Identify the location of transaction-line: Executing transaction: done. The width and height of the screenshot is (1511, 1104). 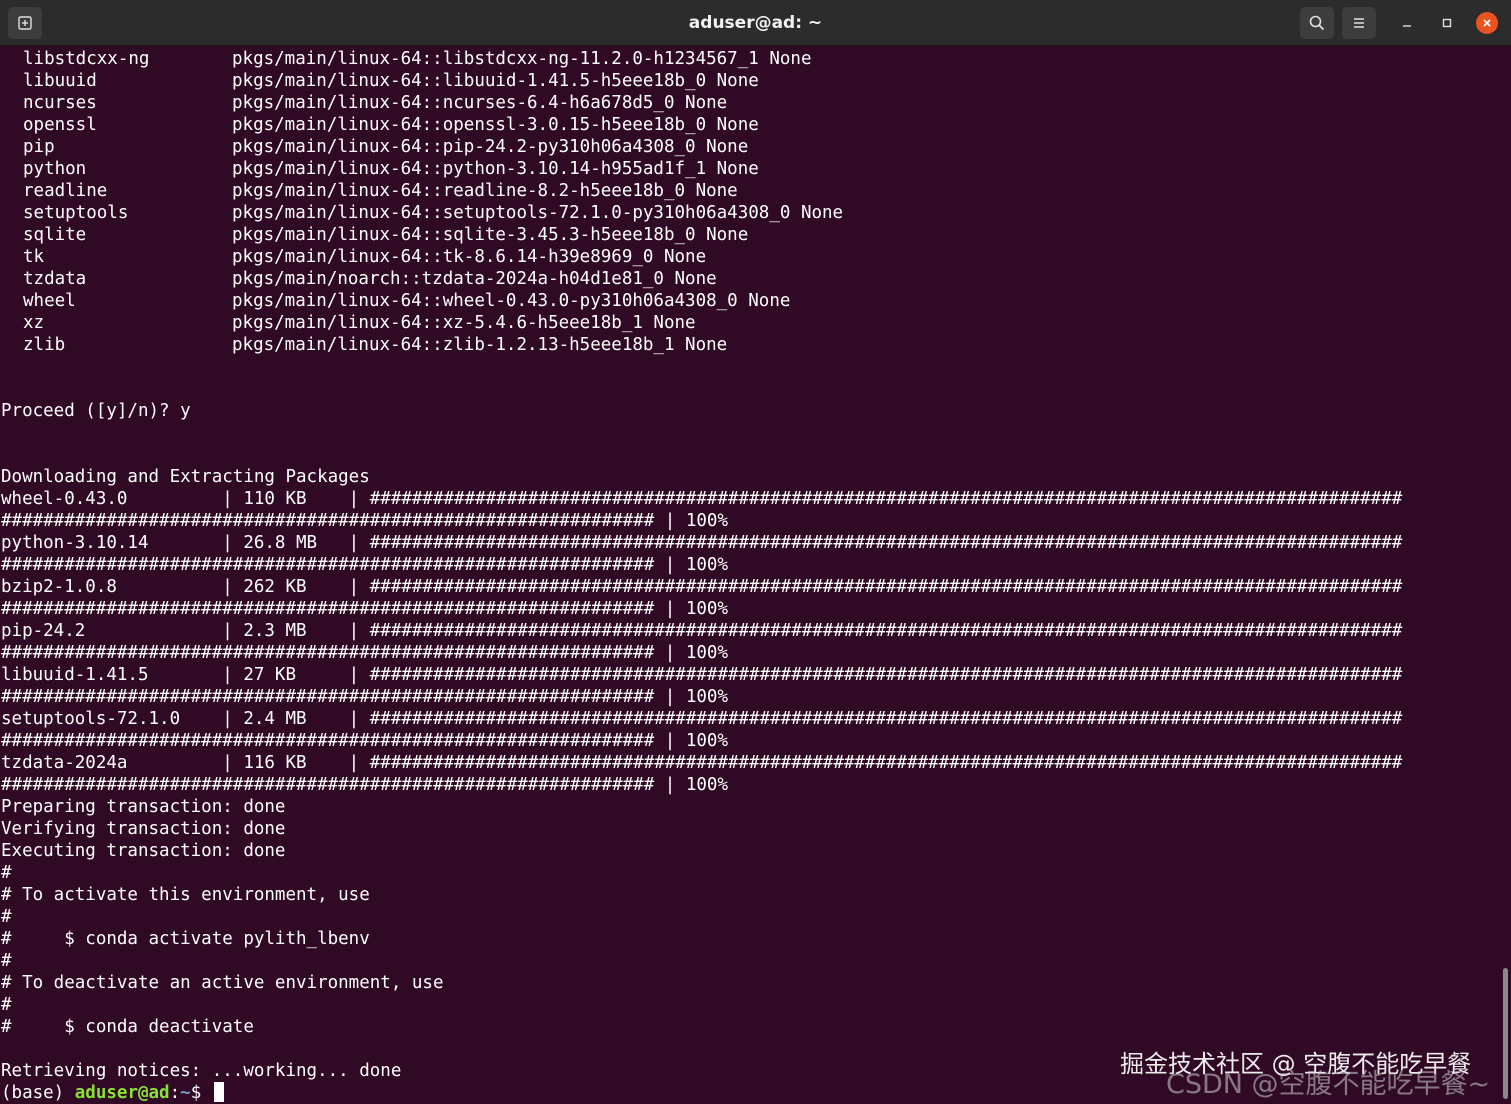
(143, 851).